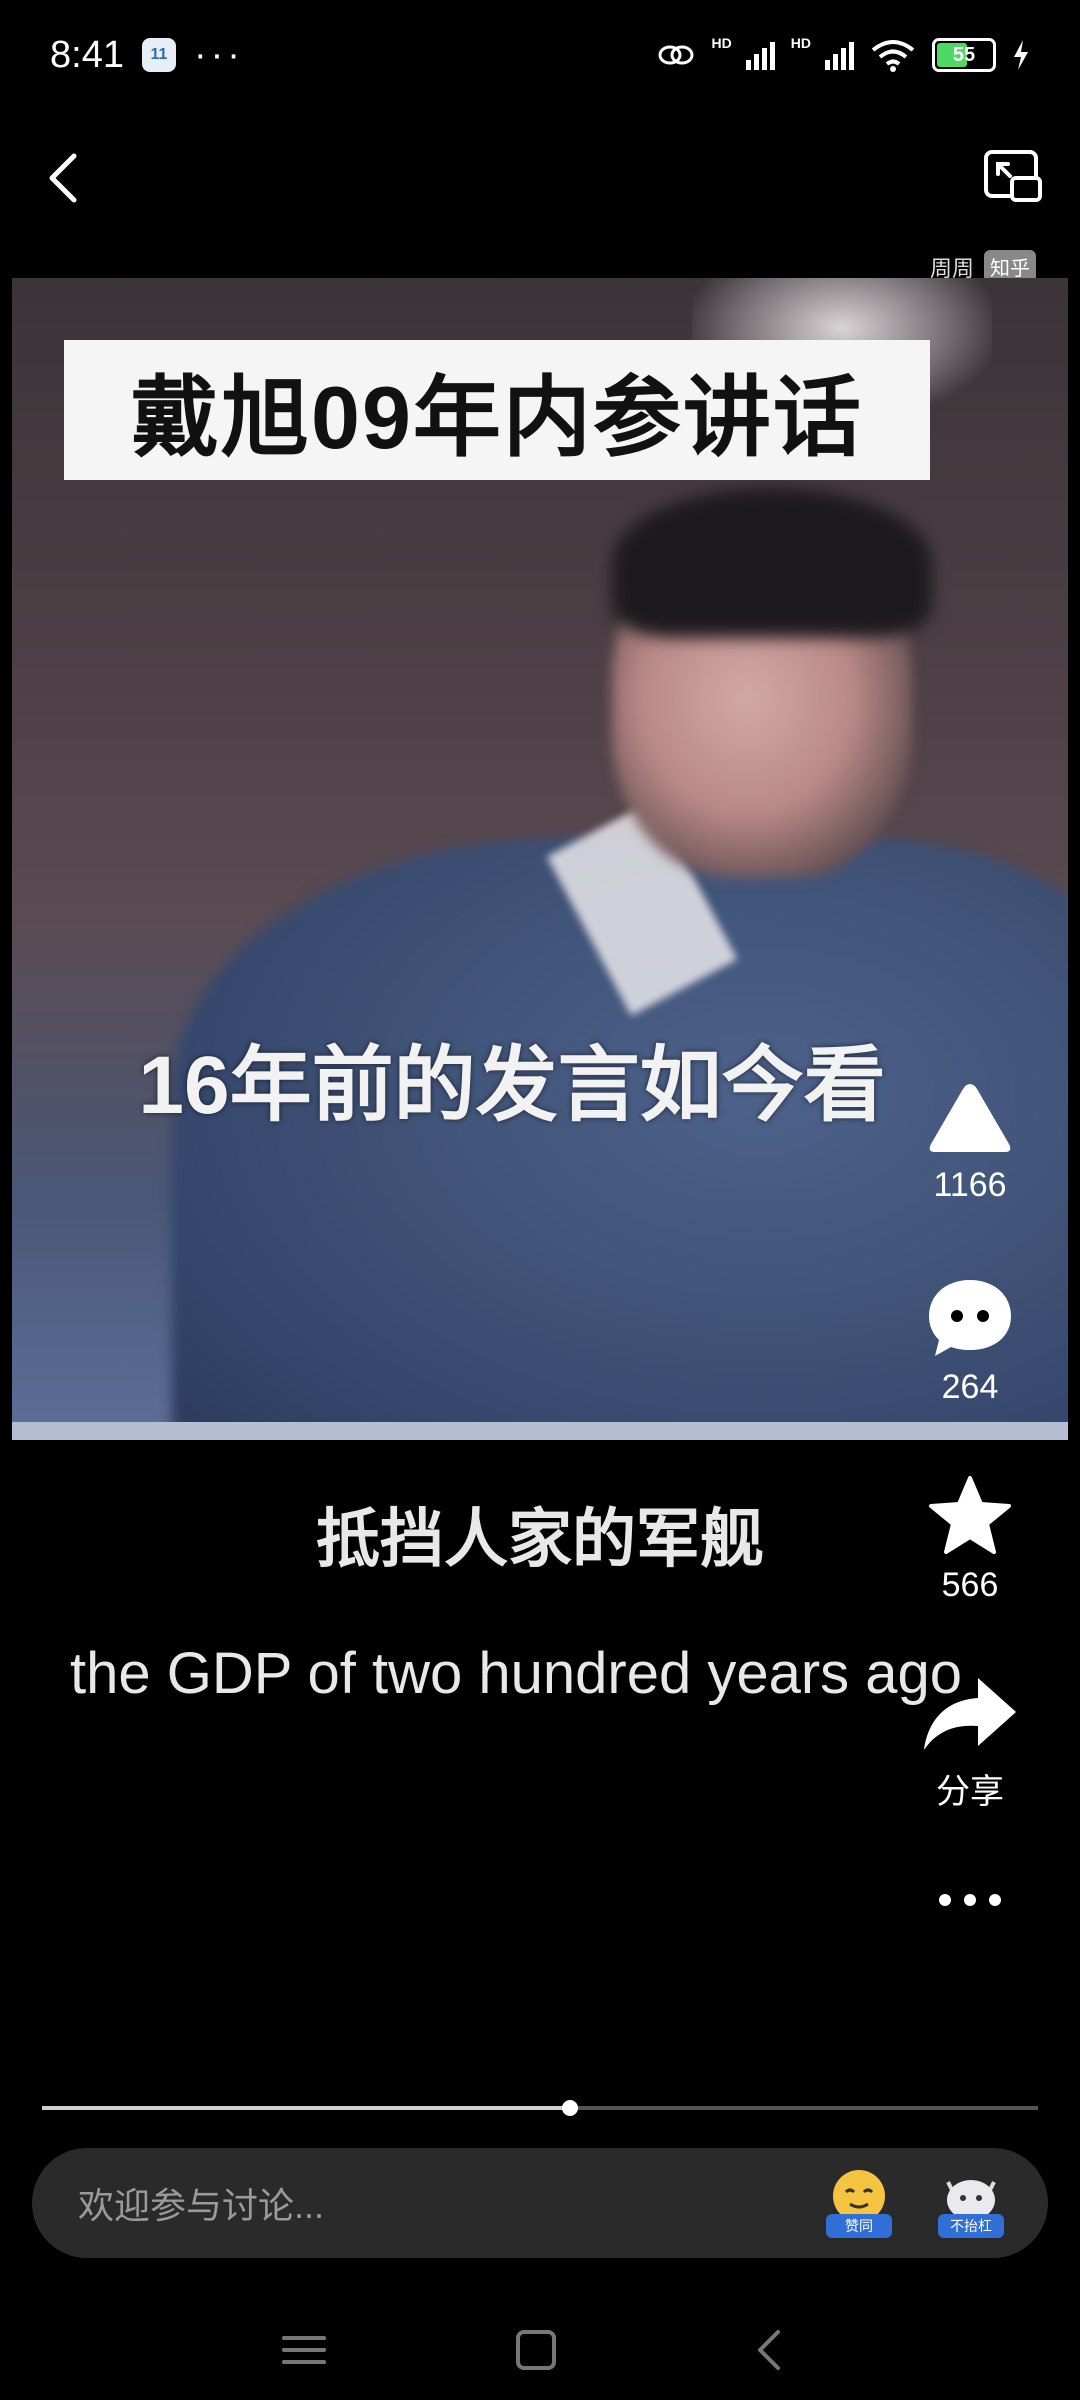 The height and width of the screenshot is (2400, 1080). Describe the element at coordinates (512, 1085) in the screenshot. I see `video-subtitle-overlay: 16年前的发言如今看` at that location.